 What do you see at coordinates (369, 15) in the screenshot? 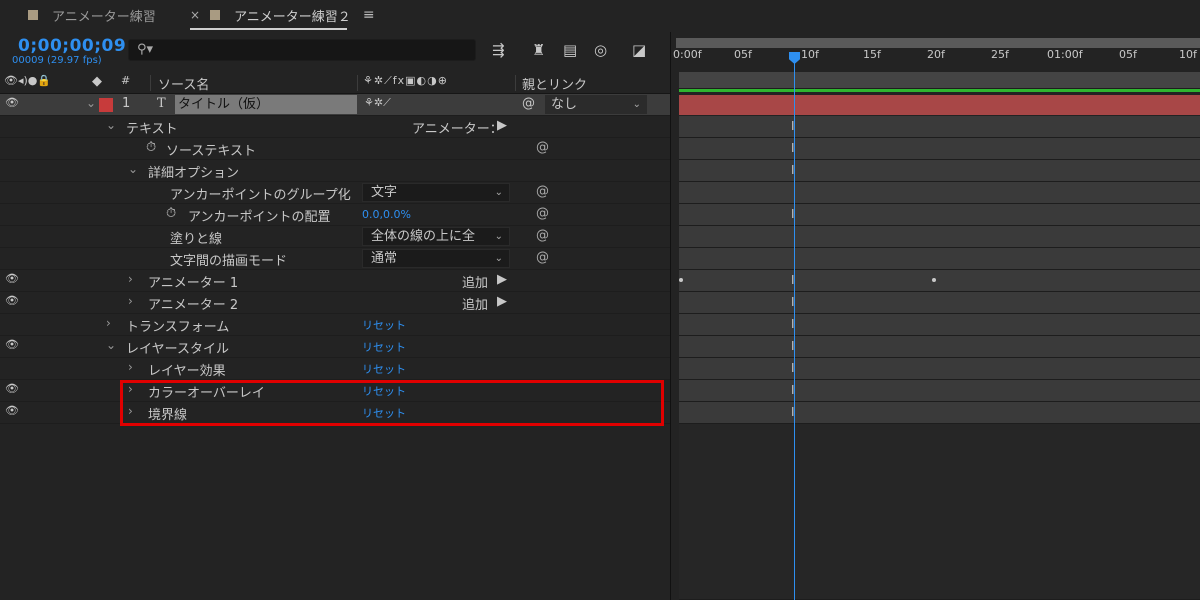
I see `panel-menu-icon: ≡` at bounding box center [369, 15].